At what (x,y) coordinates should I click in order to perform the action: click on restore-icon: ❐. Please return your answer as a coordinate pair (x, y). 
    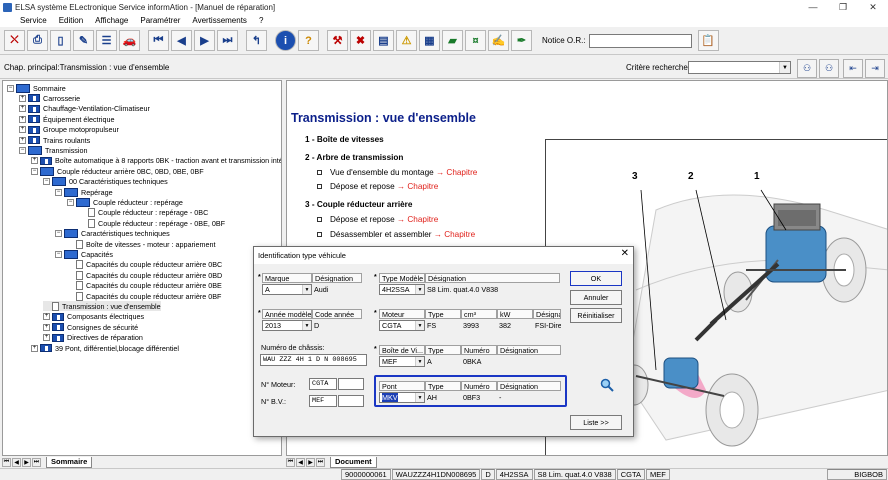
    Looking at the image, I should click on (843, 7).